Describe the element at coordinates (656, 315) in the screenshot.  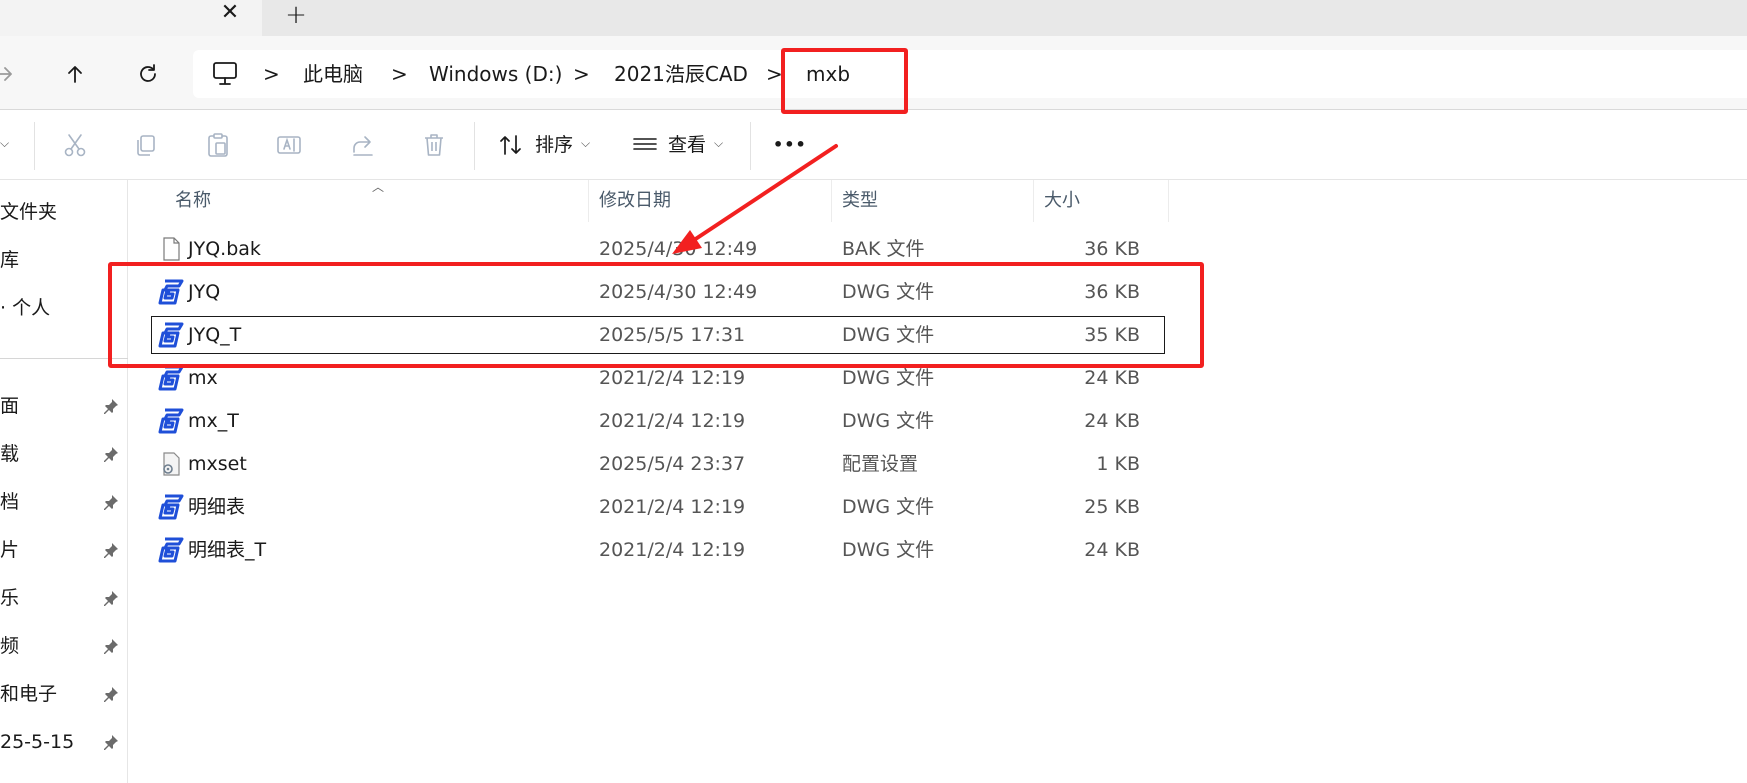
I see `annotation-highlight-files` at that location.